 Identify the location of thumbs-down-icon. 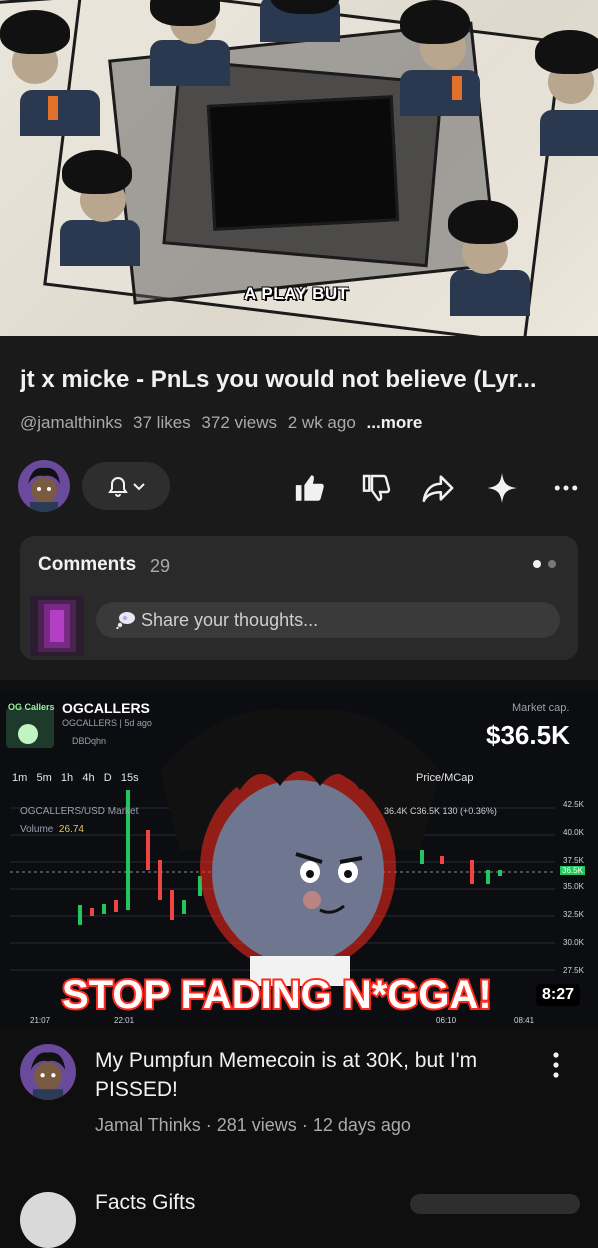
(376, 488).